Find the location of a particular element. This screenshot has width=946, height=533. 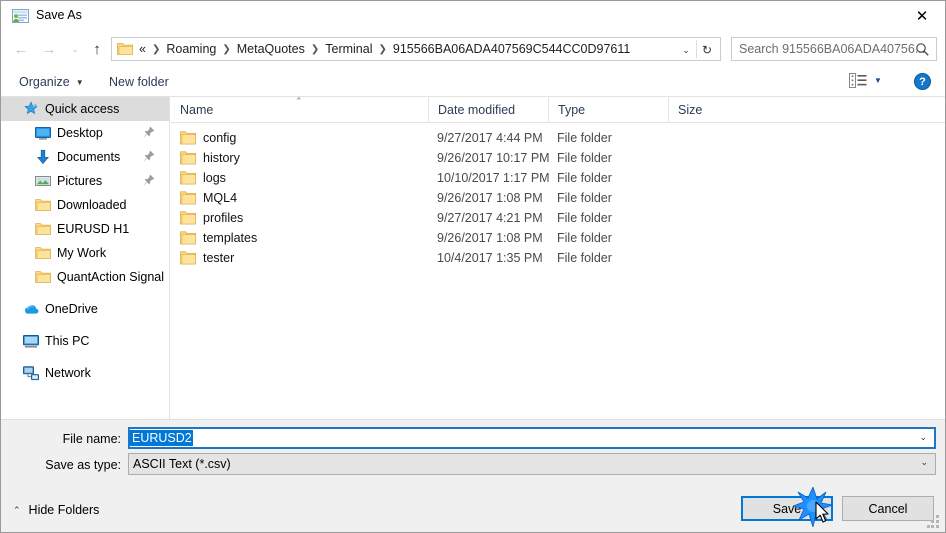

column-header-date-label: Date modified is located at coordinates (477, 109).